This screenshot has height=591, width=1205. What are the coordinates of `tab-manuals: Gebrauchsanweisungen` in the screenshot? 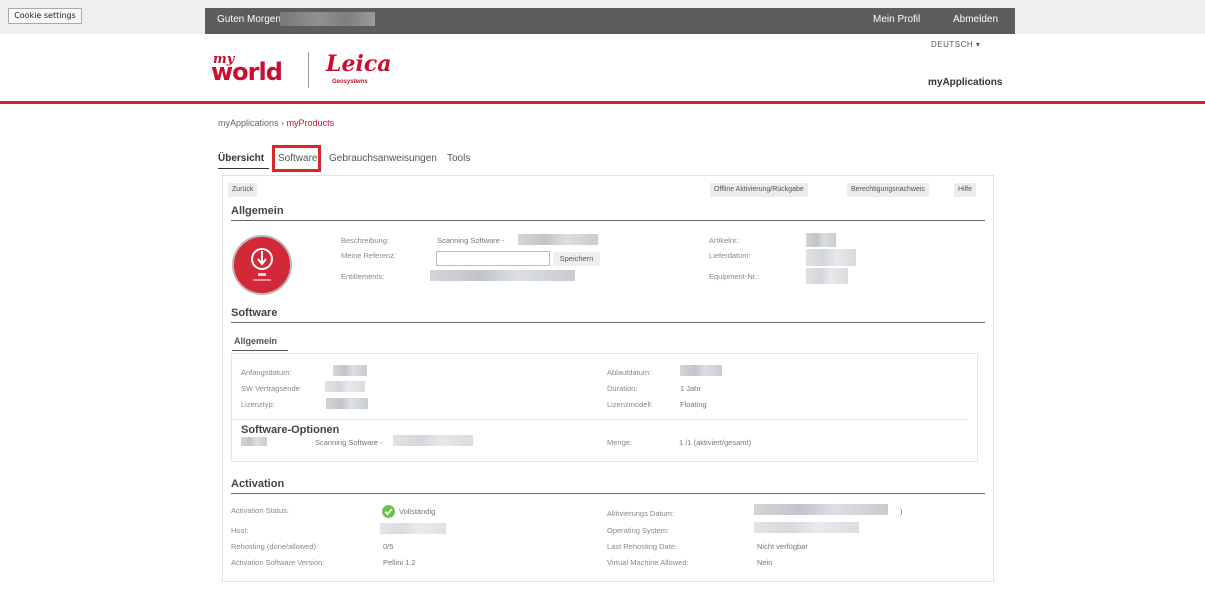 It's located at (383, 158).